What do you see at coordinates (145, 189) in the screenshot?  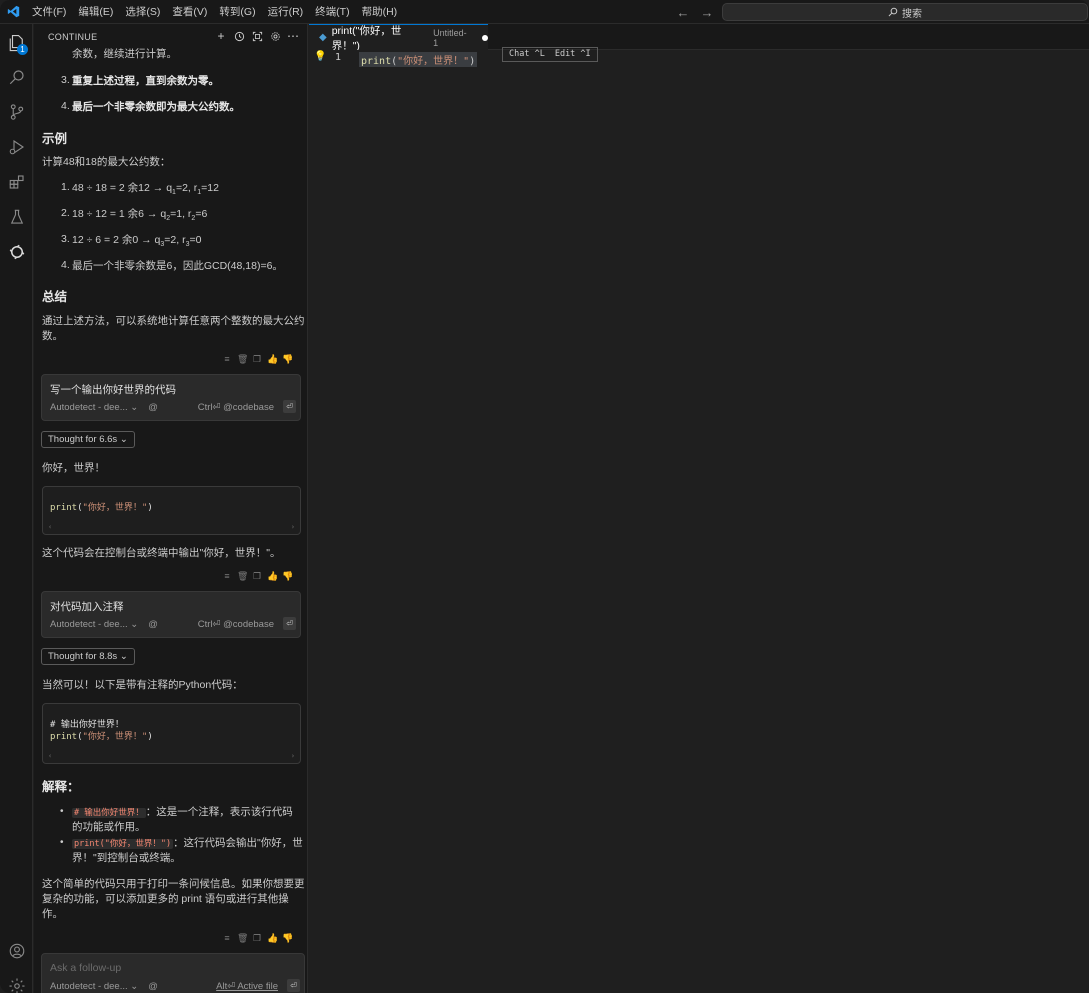 I see `example-1: 48 ÷ 18 = 2 余12 → q1=2, r1=12` at bounding box center [145, 189].